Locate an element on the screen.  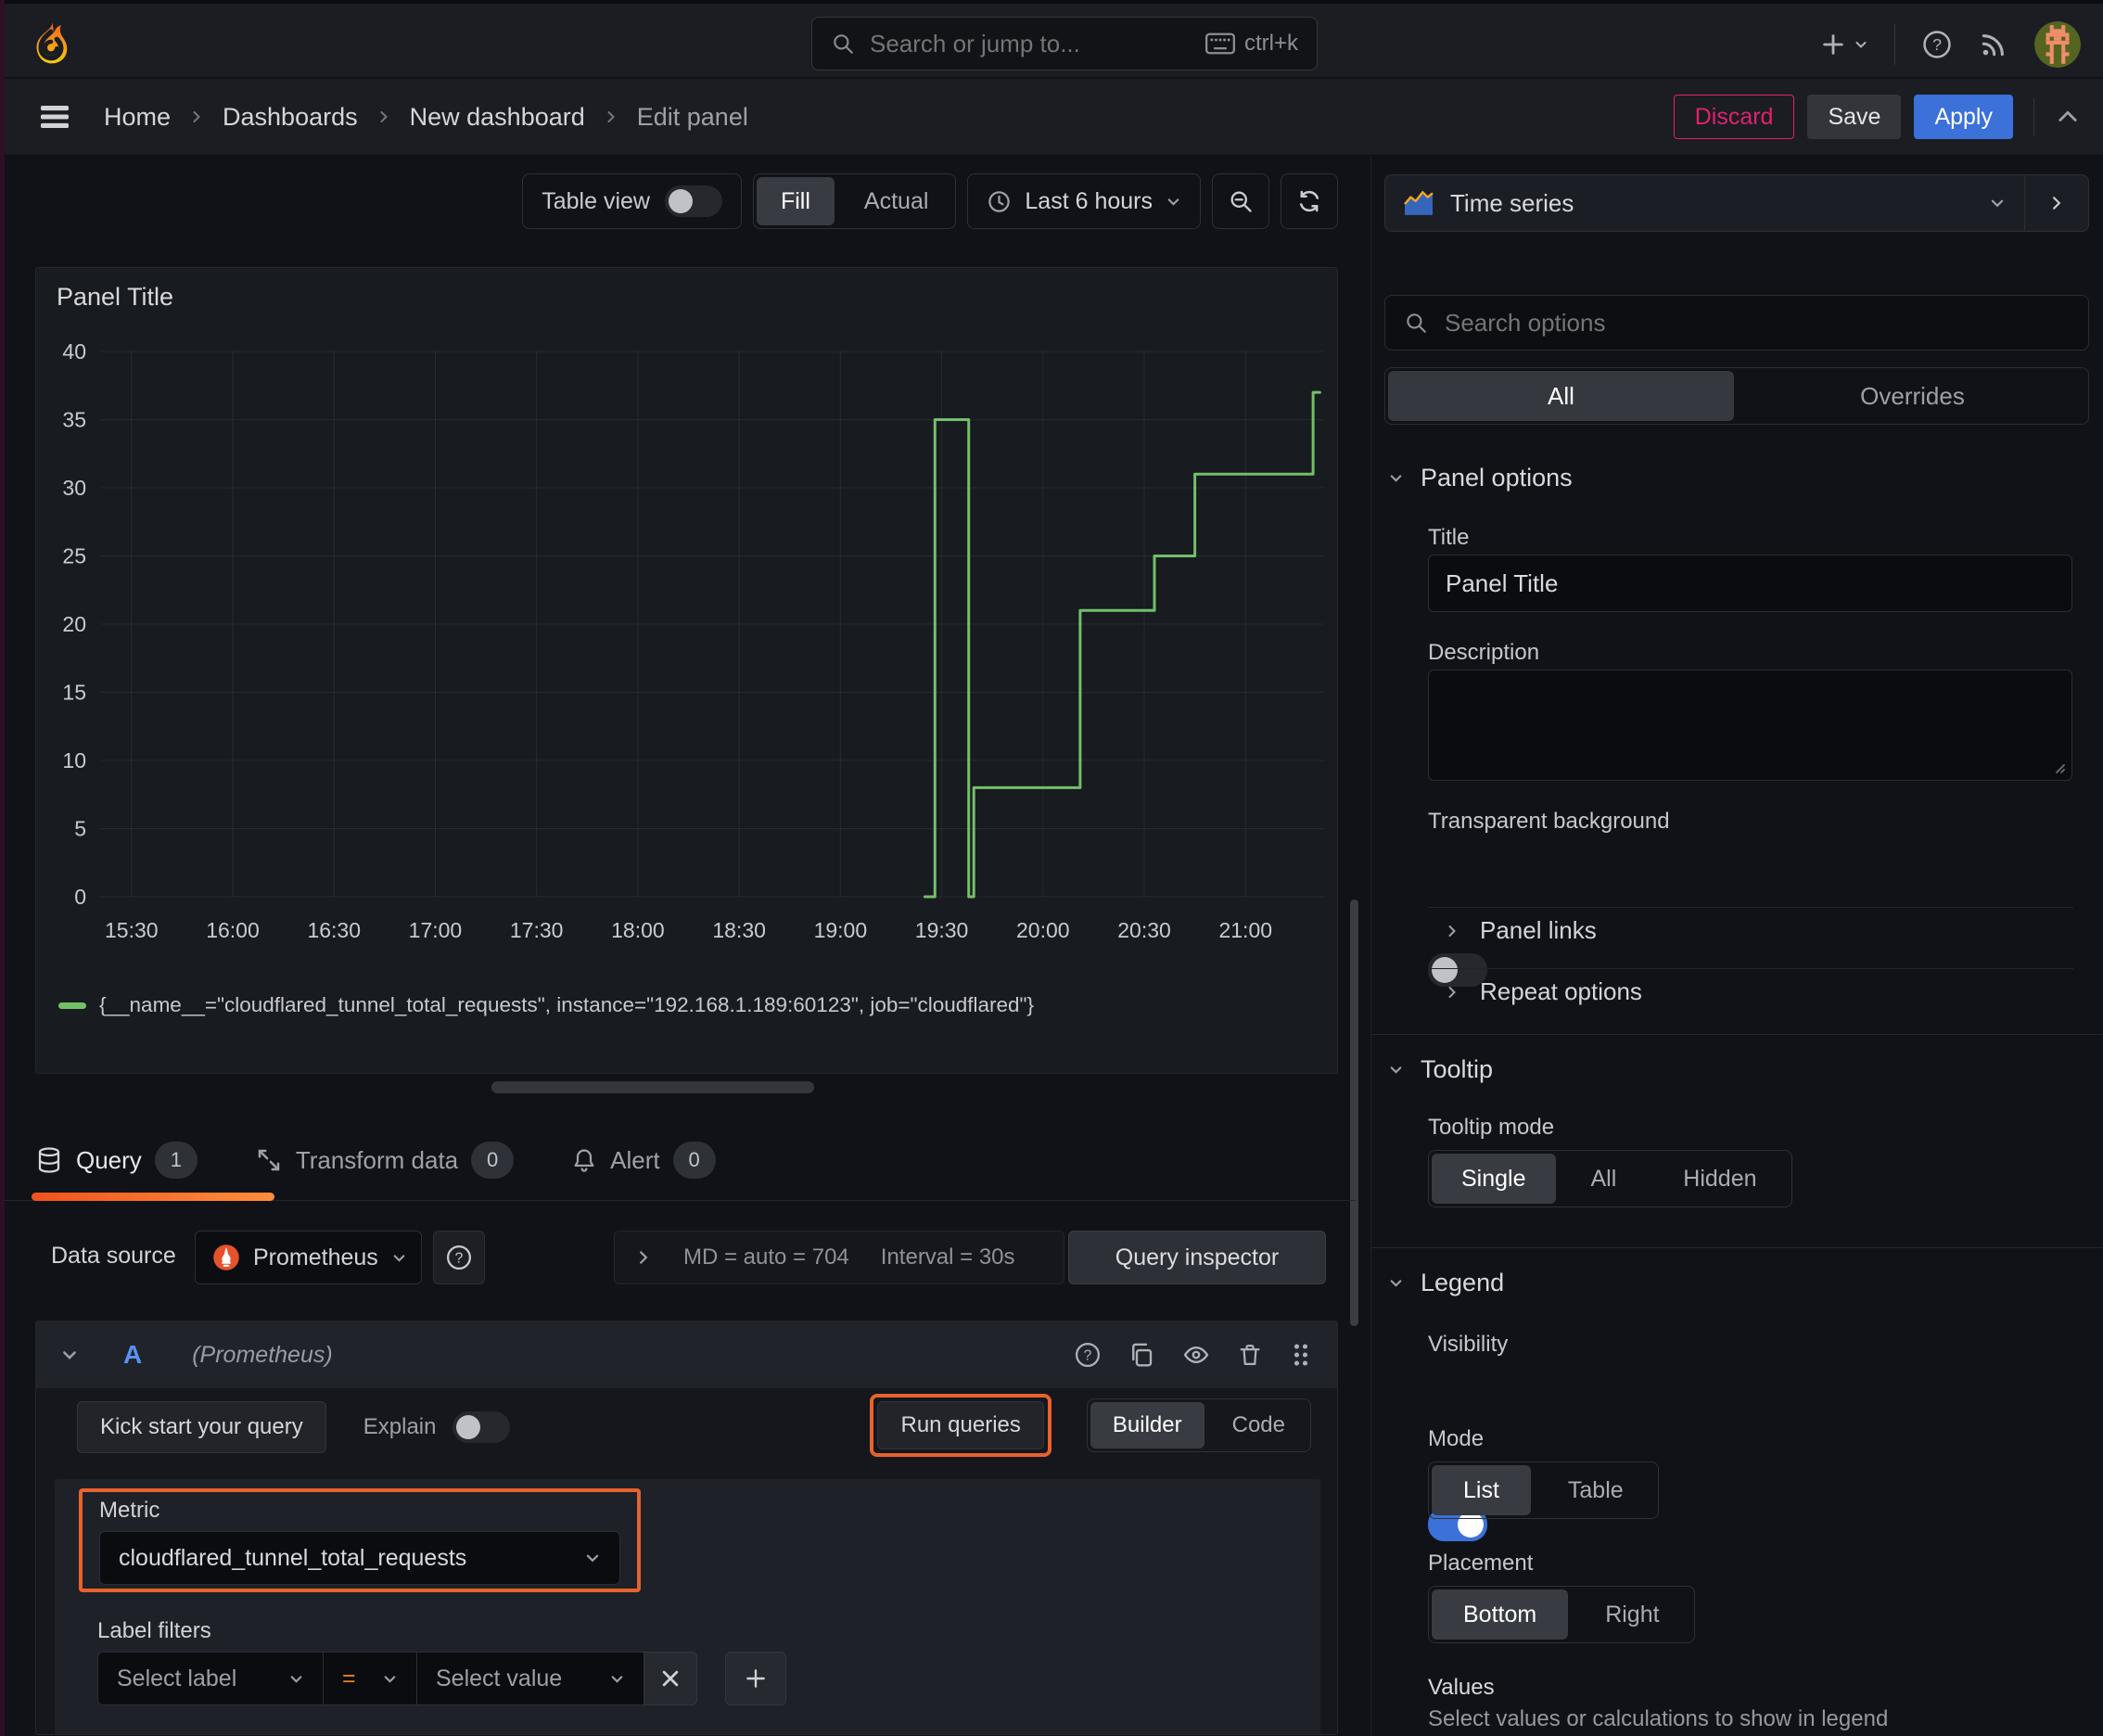
builder-option: Builder is located at coordinates (1147, 1425).